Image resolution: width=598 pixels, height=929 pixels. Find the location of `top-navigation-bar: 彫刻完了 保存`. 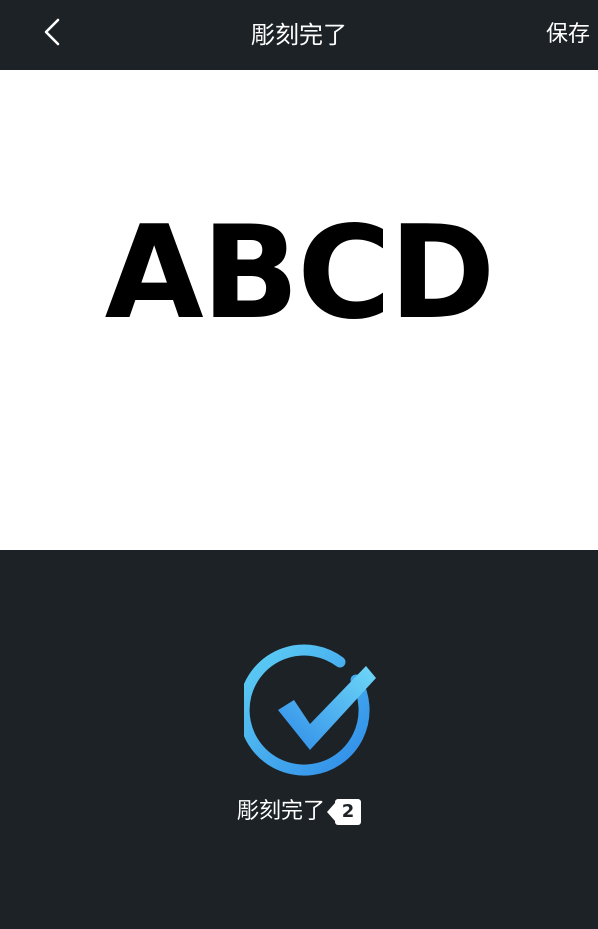

top-navigation-bar: 彫刻完了 保存 is located at coordinates (299, 35).